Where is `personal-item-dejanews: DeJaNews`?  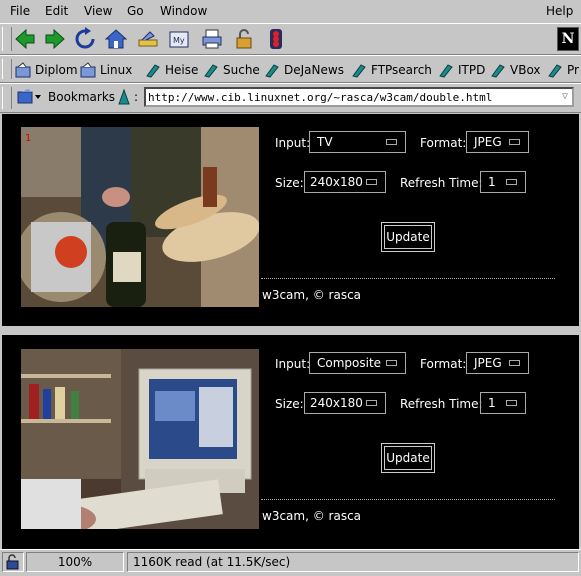 personal-item-dejanews: DeJaNews is located at coordinates (304, 70).